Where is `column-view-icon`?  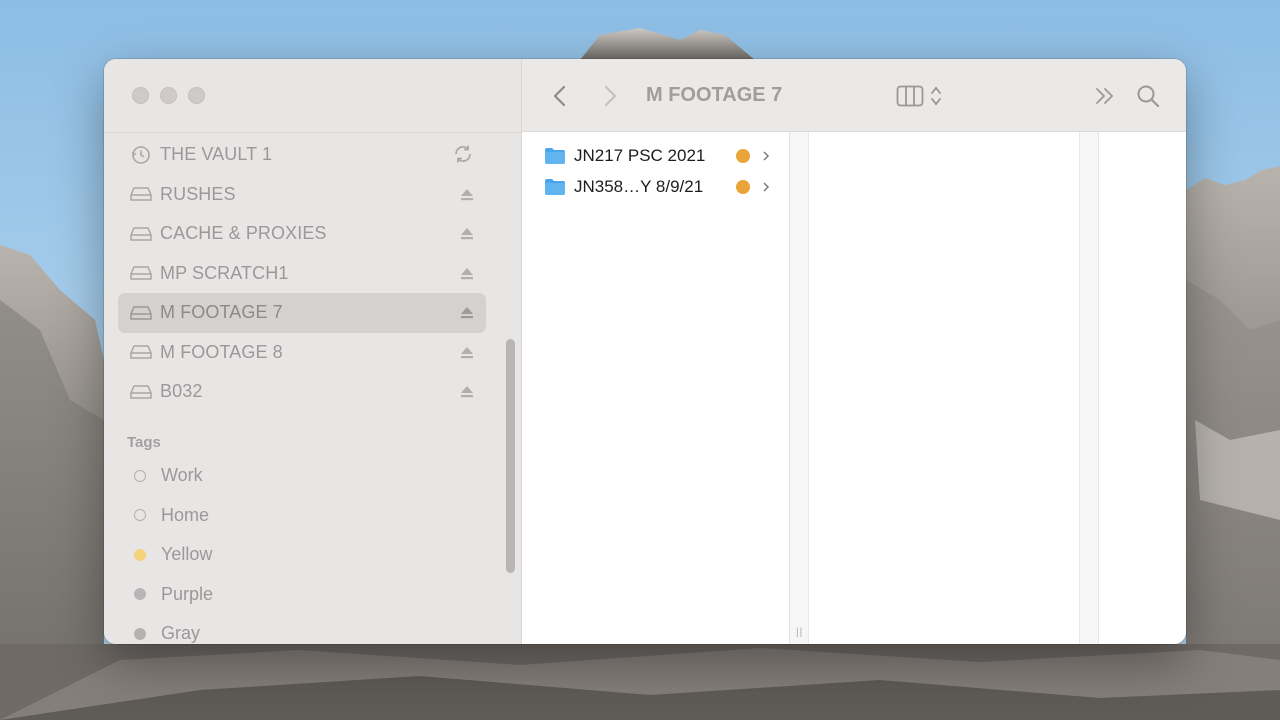 column-view-icon is located at coordinates (910, 96).